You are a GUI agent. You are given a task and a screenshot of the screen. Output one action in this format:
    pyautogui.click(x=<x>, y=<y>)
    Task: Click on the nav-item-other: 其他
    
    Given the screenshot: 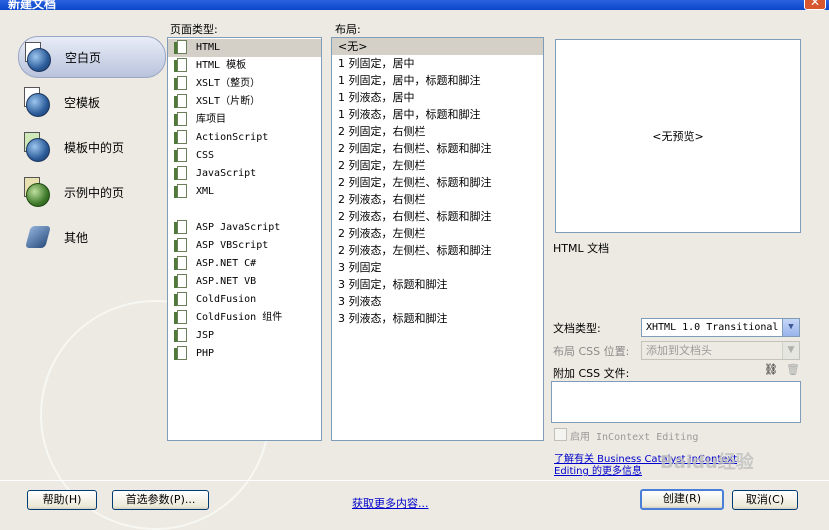 What is the action you would take?
    pyautogui.click(x=92, y=237)
    